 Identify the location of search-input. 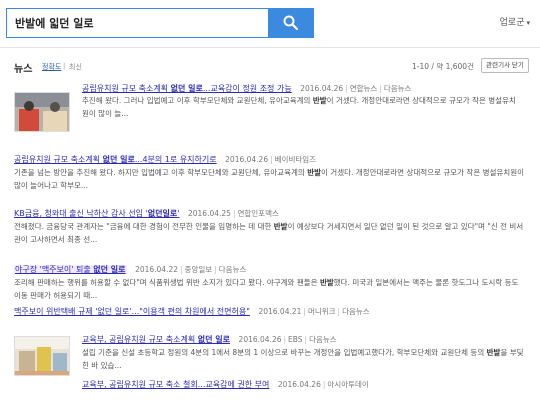
(138, 23).